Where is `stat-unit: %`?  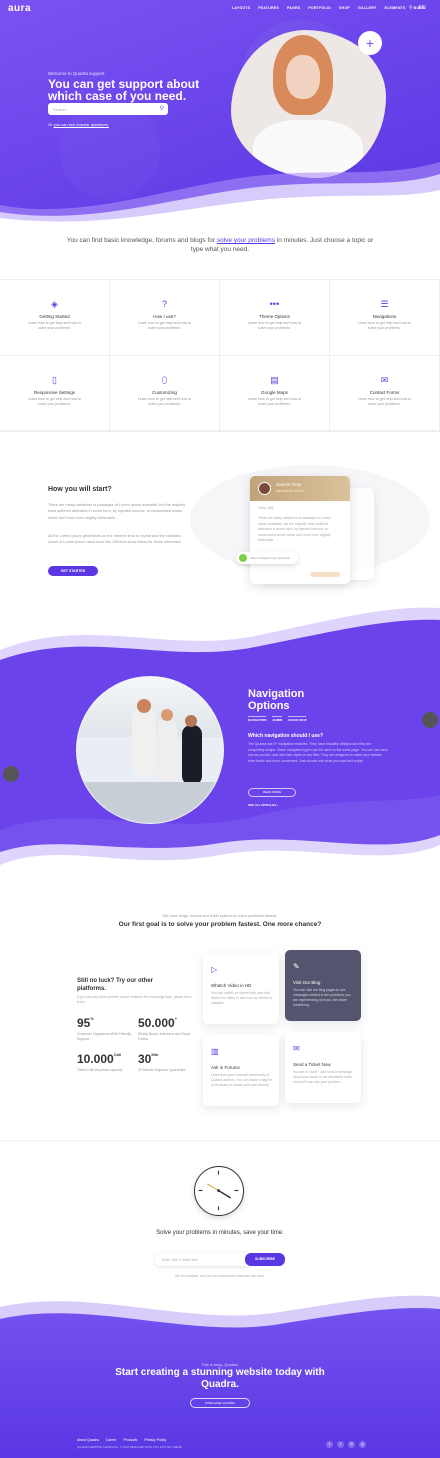
stat-unit: % is located at coordinates (92, 1018).